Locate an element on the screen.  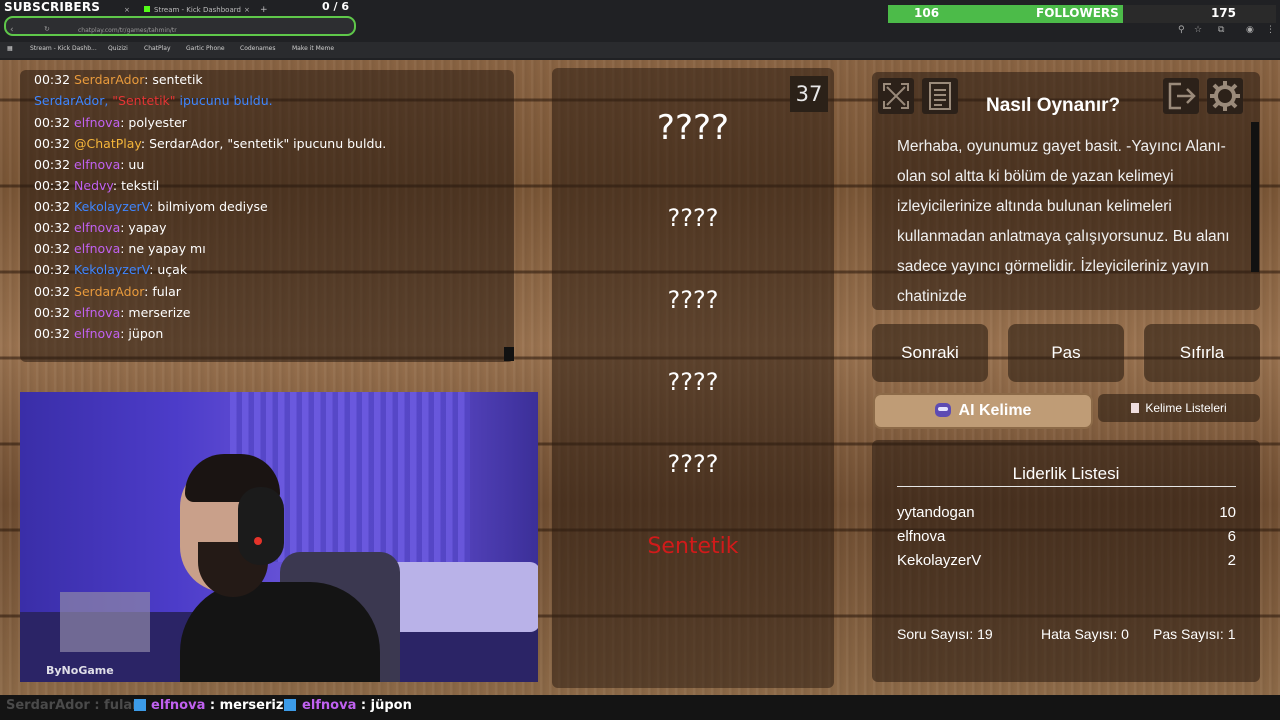
player-score: 2 is located at coordinates (1231, 560).